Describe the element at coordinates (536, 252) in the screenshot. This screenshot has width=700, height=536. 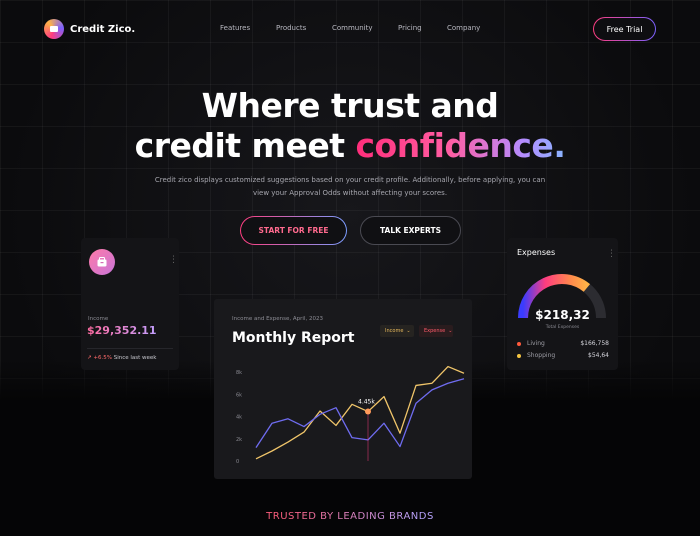
I see `expenses-title: Expenses` at that location.